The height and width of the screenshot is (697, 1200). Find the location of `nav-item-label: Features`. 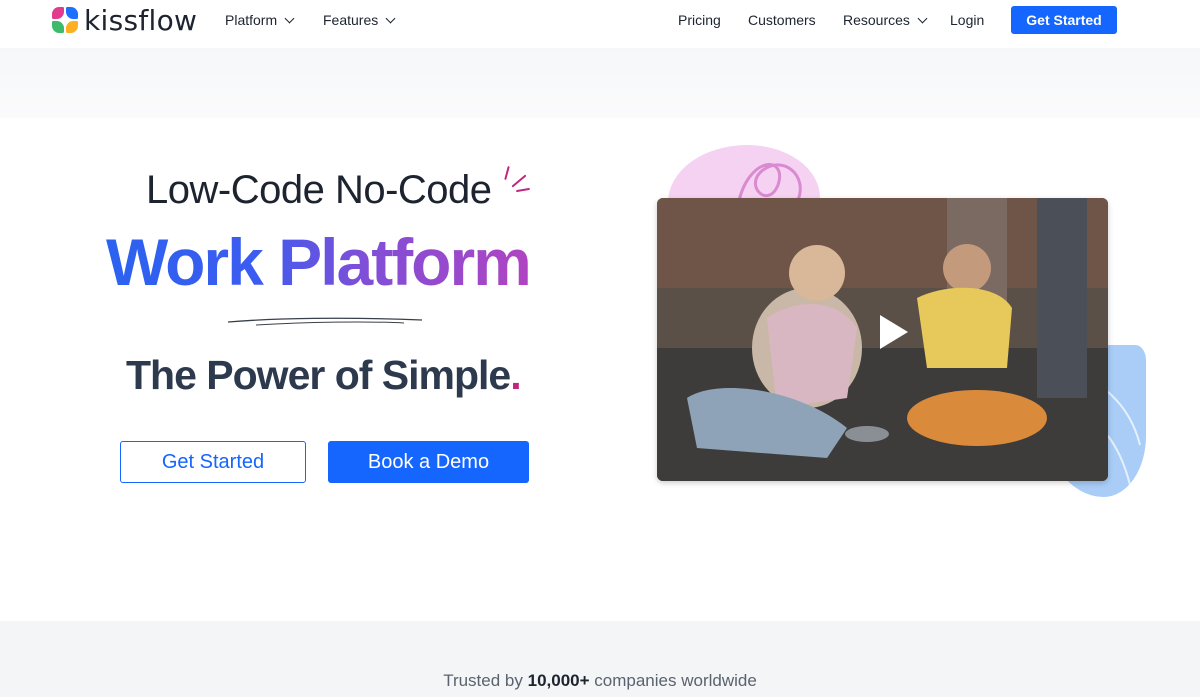

nav-item-label: Features is located at coordinates (351, 20).